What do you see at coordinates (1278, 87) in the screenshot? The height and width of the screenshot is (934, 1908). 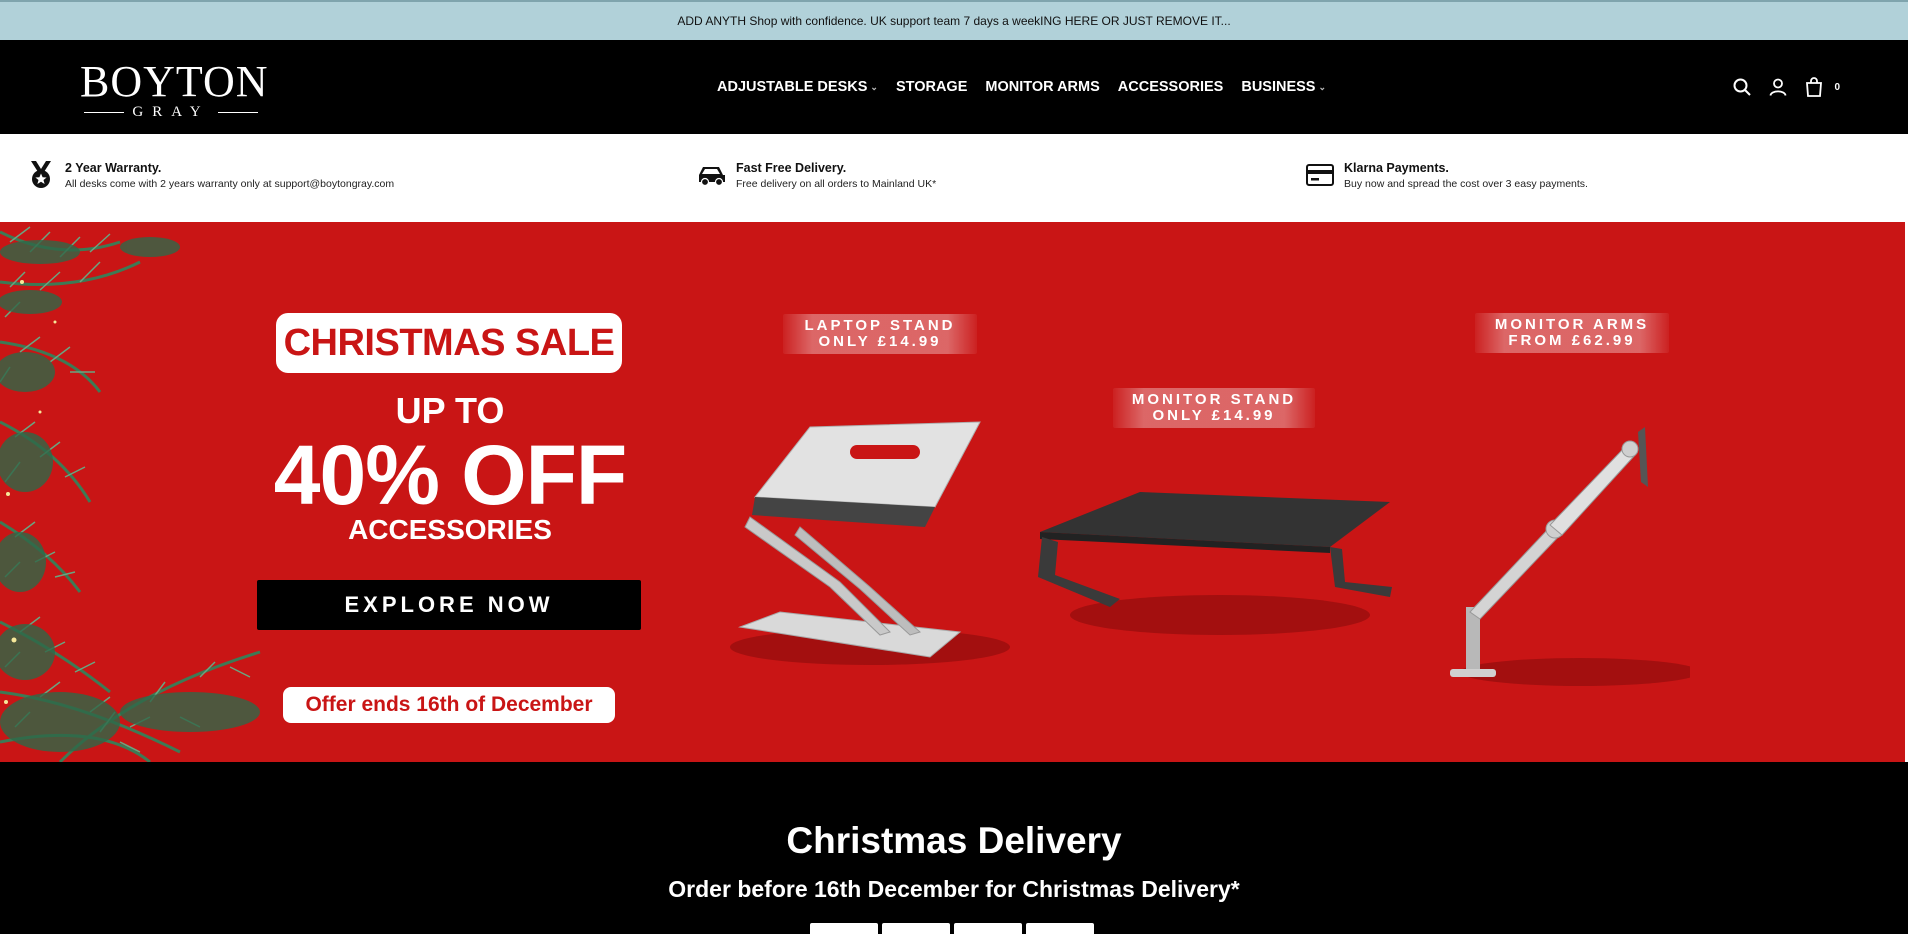 I see `nav-label: BUSINESS` at bounding box center [1278, 87].